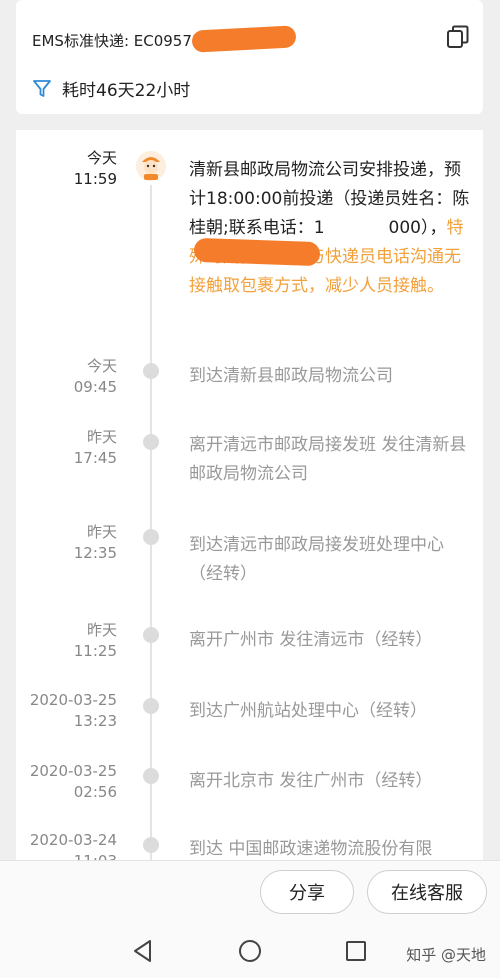  Describe the element at coordinates (249, 57) in the screenshot. I see `shipment-header-card: EMS标准快递: EC09575HK 耗时46天22小时` at that location.